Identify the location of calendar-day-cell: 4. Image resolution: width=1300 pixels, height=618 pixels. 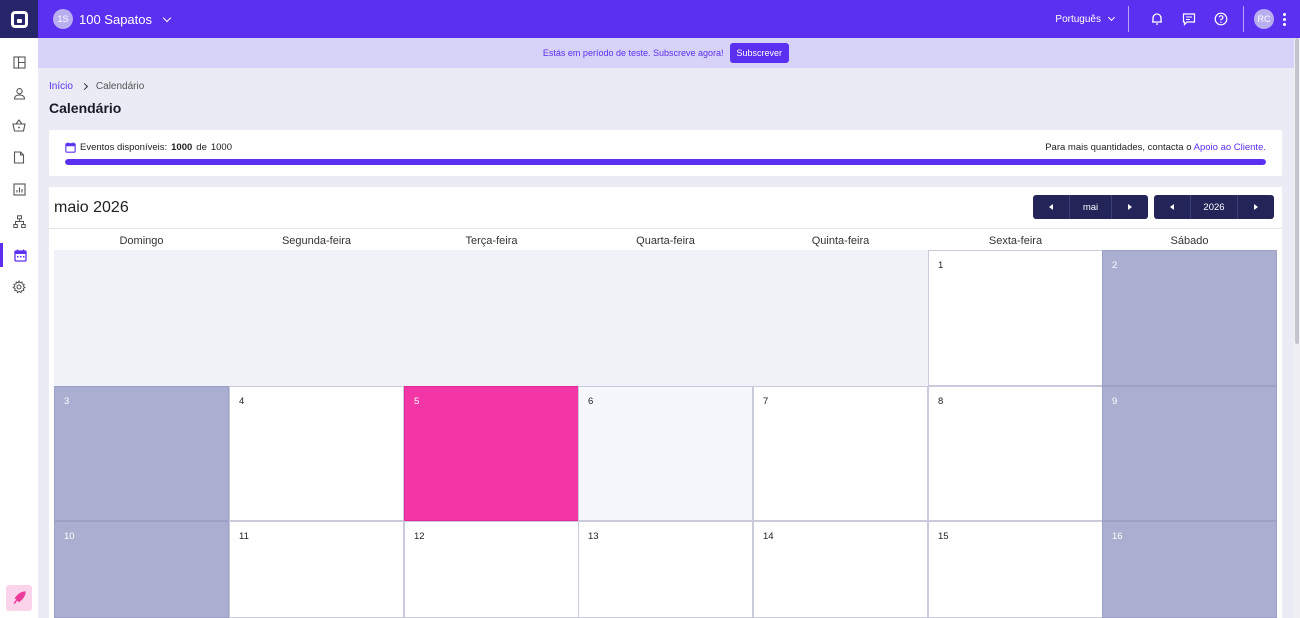
(316, 453).